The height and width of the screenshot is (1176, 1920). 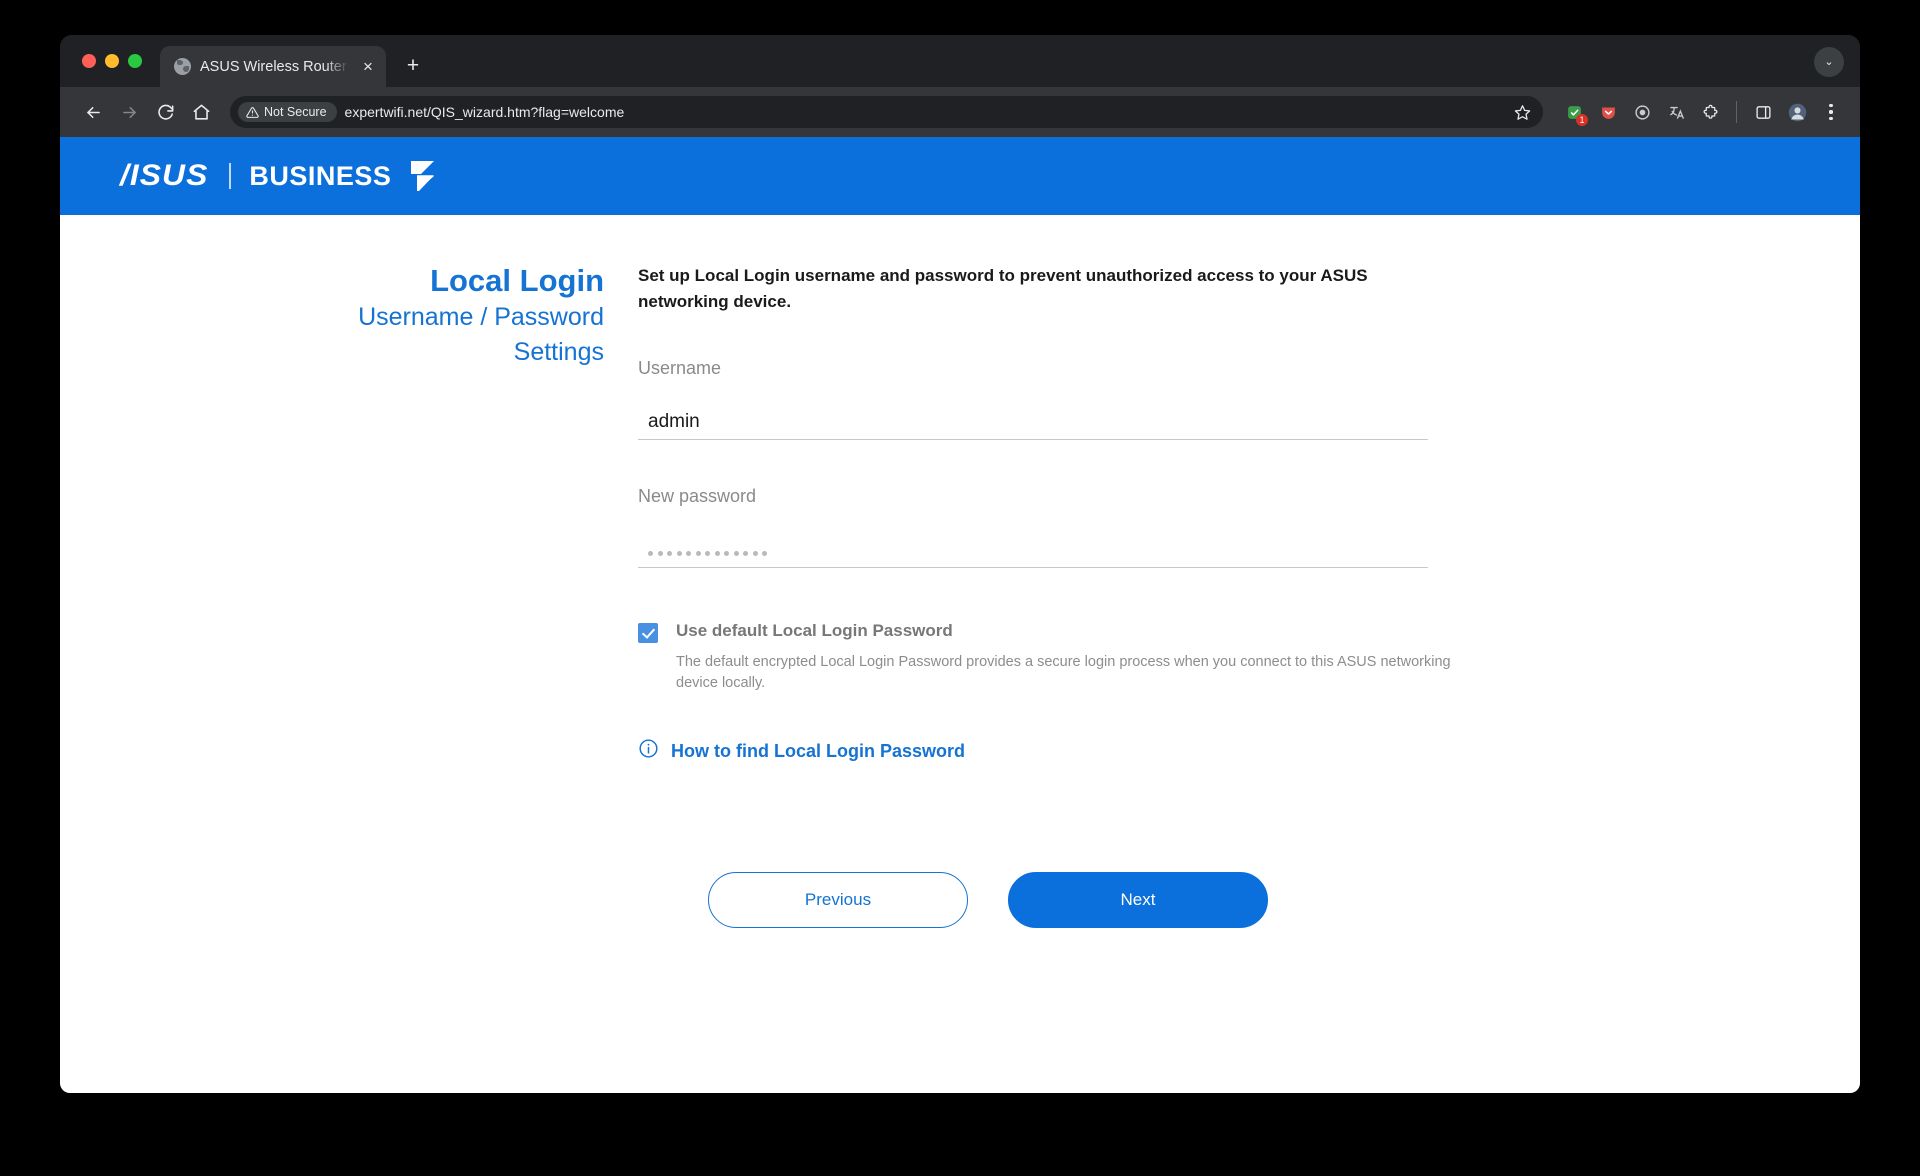 What do you see at coordinates (814, 630) in the screenshot?
I see `checkbox-label: Use default Local Login Password` at bounding box center [814, 630].